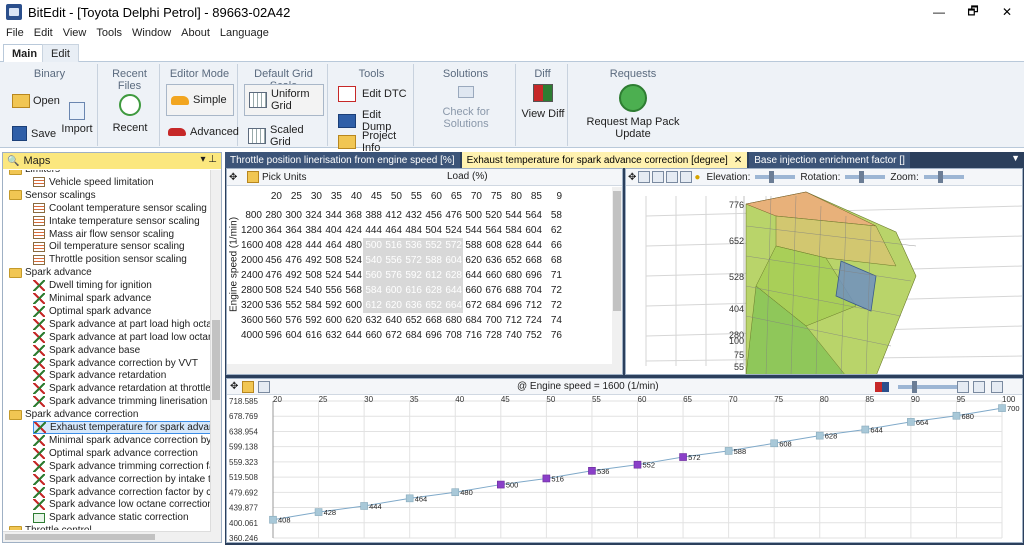  What do you see at coordinates (92, 298) in the screenshot?
I see `tree-item: Minimal spark advance` at bounding box center [92, 298].